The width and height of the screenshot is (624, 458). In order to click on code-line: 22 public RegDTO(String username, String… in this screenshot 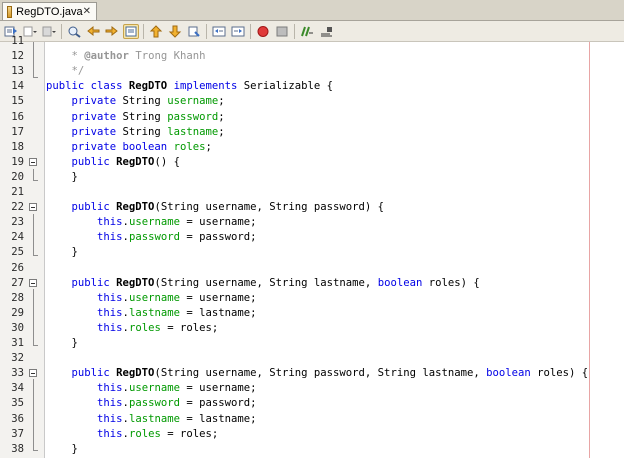, I will do `click(312, 207)`.